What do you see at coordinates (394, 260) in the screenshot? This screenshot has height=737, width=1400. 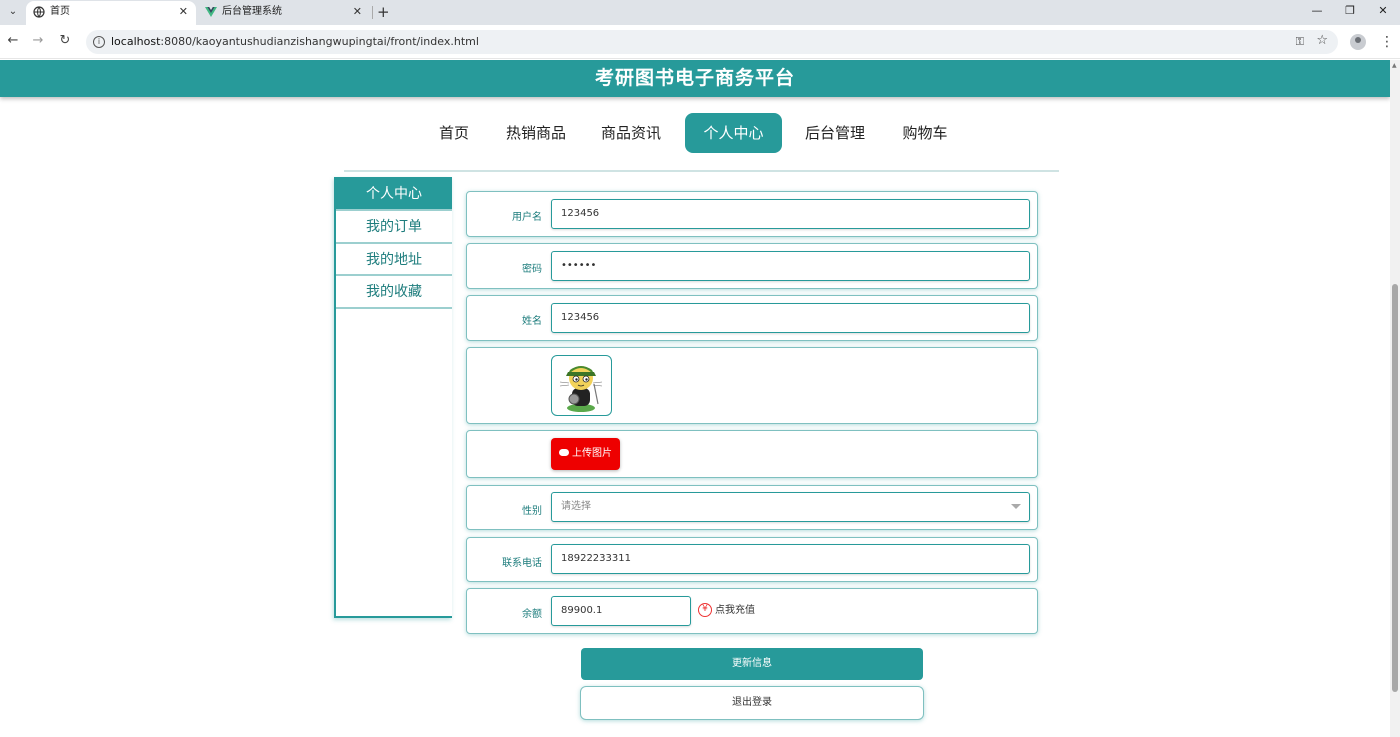 I see `sidebar-item-address: 我的地址` at bounding box center [394, 260].